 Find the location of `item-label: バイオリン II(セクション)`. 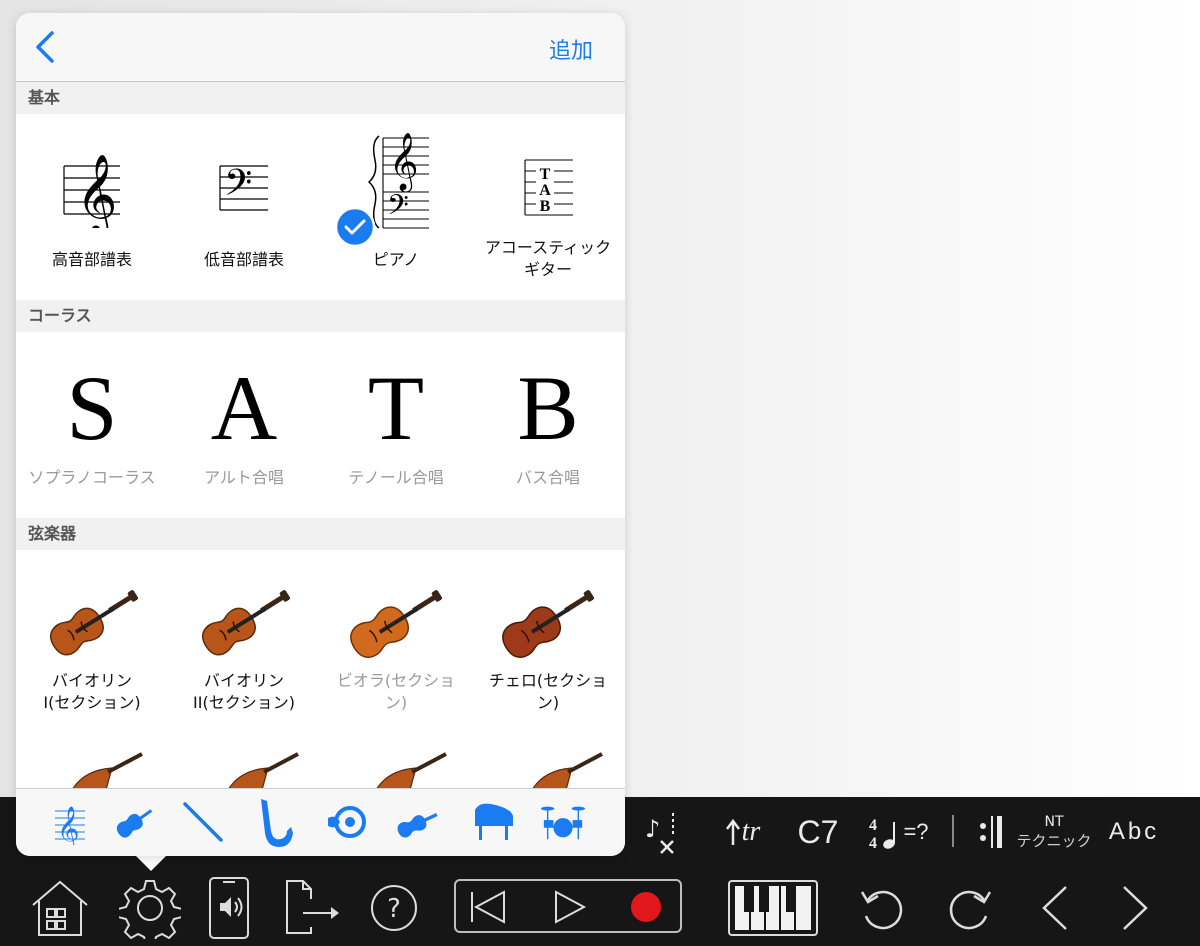

item-label: バイオリン II(セクション) is located at coordinates (244, 691).